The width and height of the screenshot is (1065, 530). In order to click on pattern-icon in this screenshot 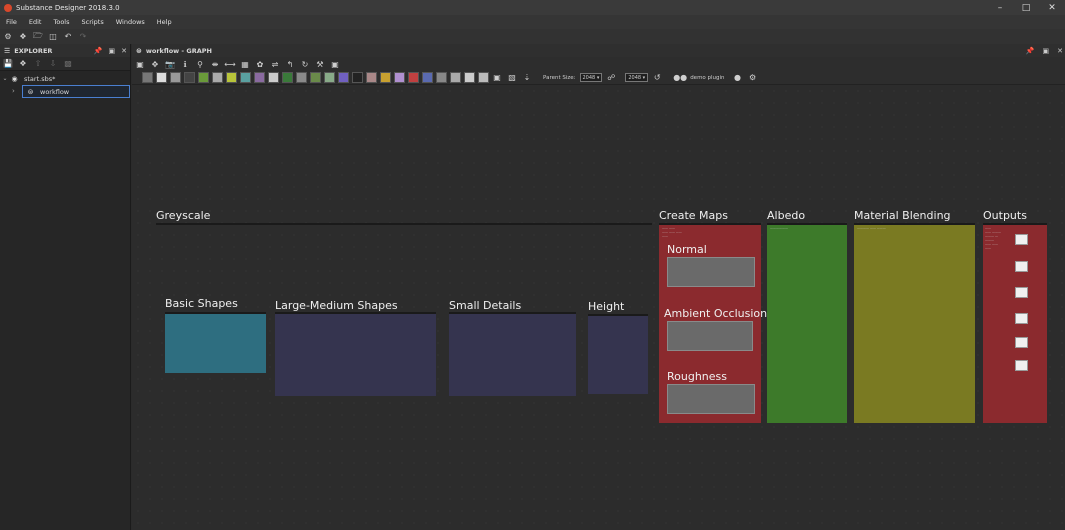, I will do `click(287, 77)`.